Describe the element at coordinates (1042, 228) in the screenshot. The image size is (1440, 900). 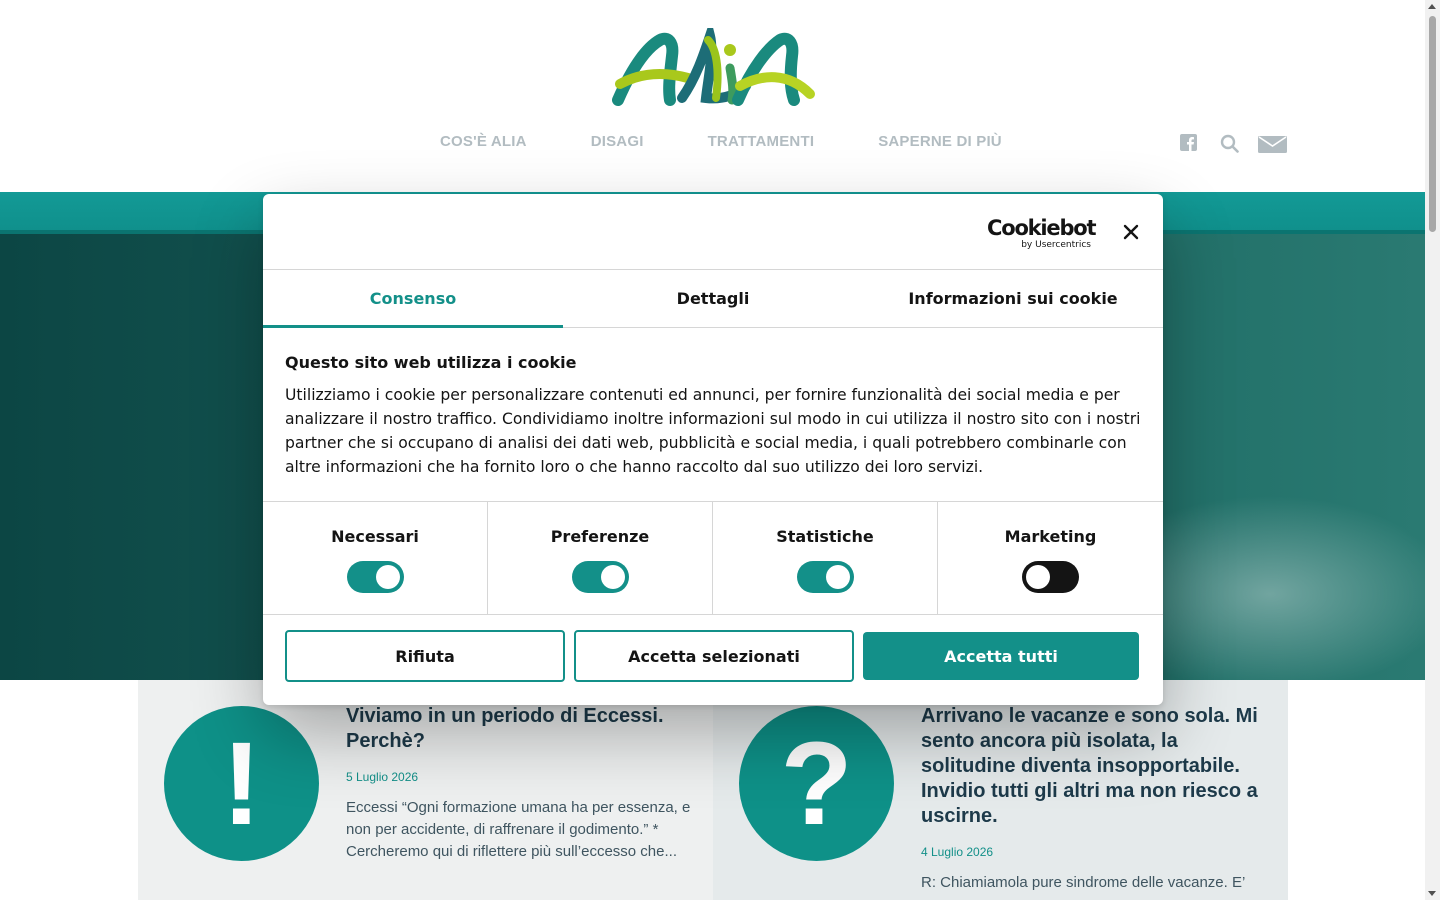
I see `cookiebot-brand: Cookiebot` at that location.